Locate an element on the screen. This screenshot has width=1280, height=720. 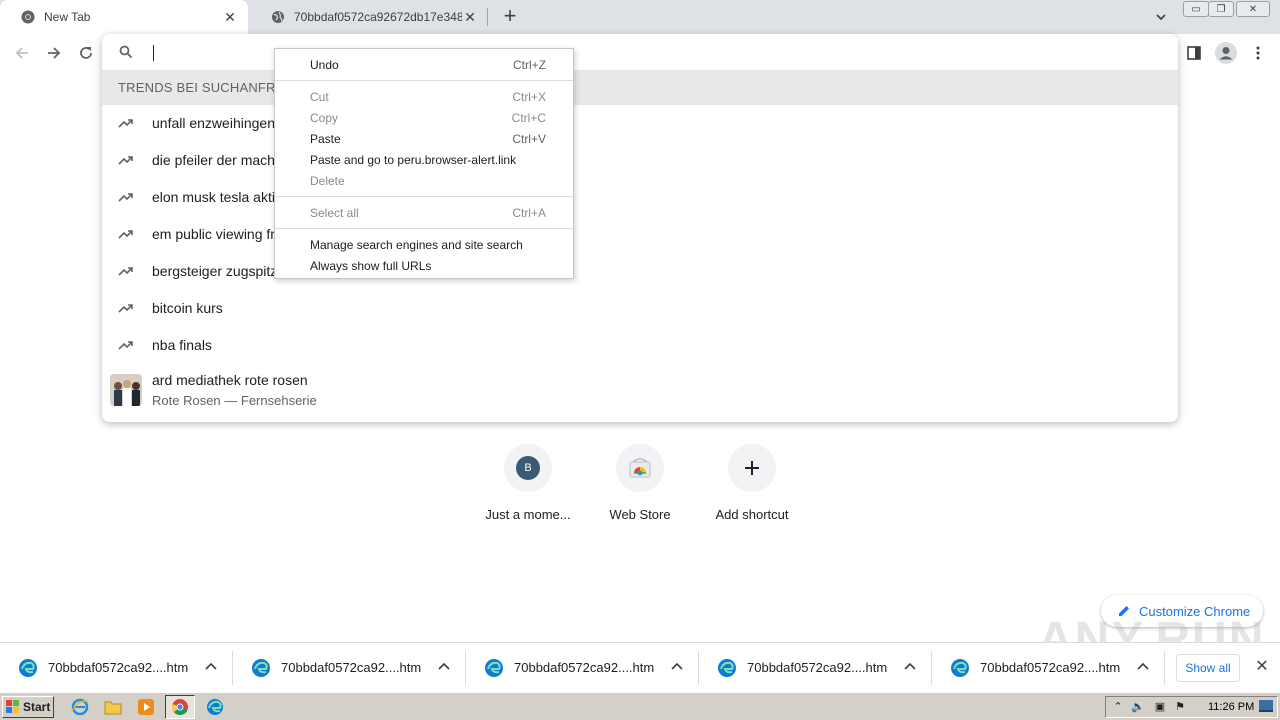
show-desktop-icon is located at coordinates (1266, 708).